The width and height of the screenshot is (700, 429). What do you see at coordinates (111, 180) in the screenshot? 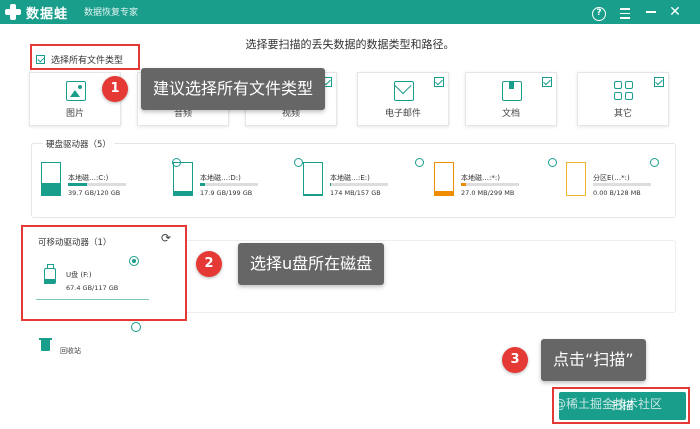
I see `drive-c: 本地磁…:C:) 39.7 GB/120 GB` at bounding box center [111, 180].